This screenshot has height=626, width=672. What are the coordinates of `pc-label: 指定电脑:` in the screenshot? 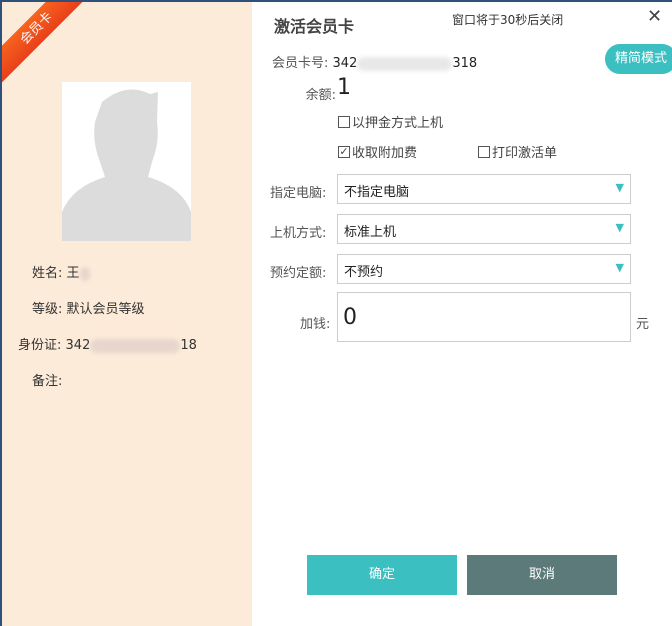 It's located at (298, 193).